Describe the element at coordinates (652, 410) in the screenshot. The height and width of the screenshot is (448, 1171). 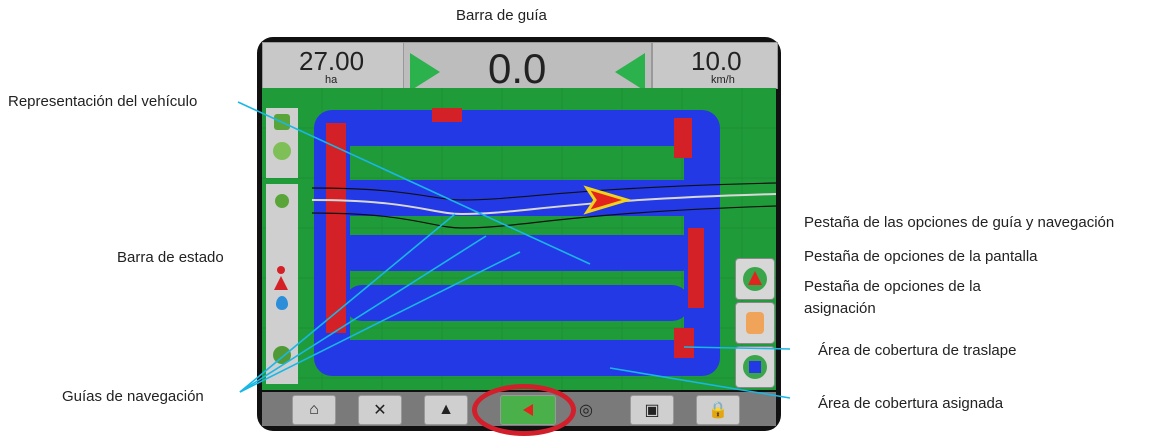
I see `chat-icon: ▣` at that location.